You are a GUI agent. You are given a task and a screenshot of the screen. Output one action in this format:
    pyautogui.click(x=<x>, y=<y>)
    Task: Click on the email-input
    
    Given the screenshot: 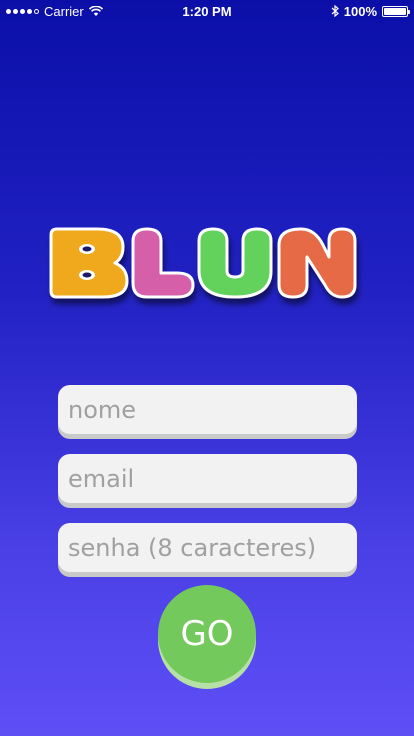 What is the action you would take?
    pyautogui.click(x=207, y=478)
    